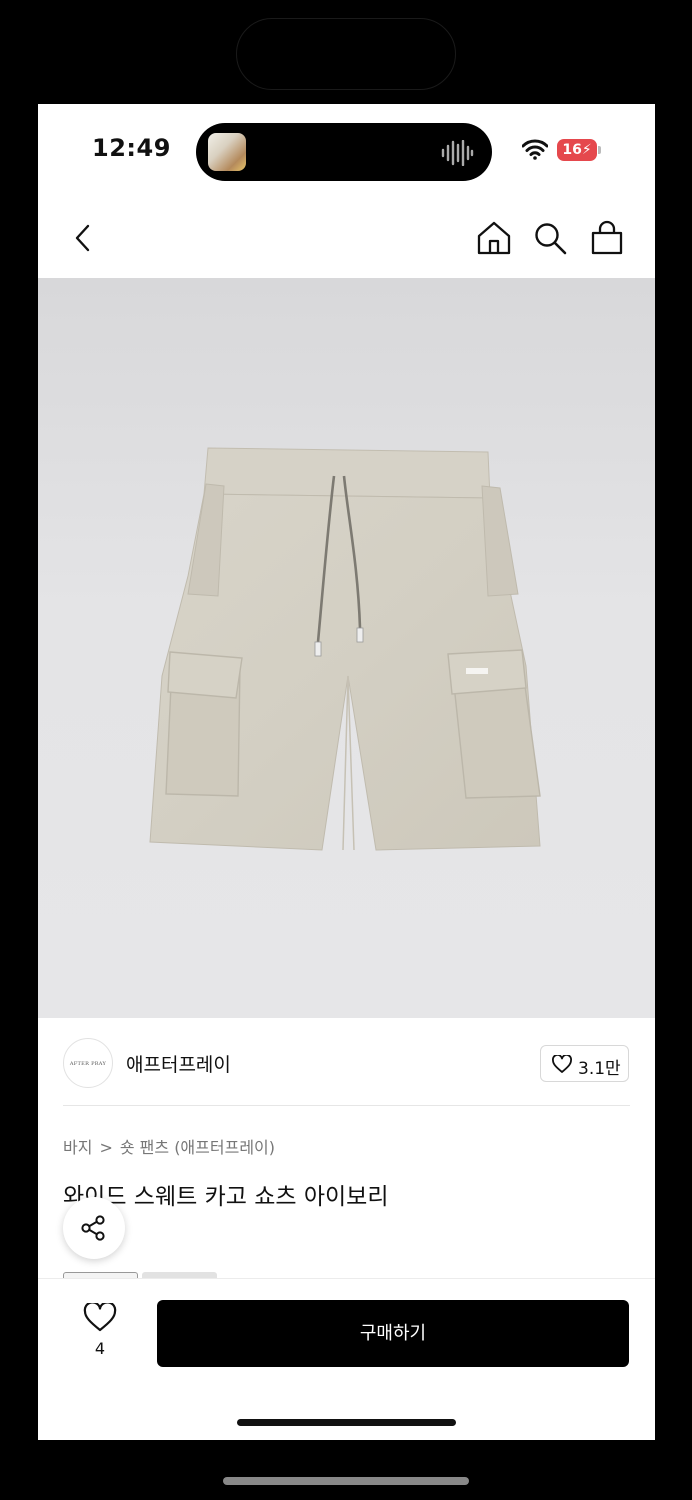 This screenshot has width=692, height=1500. What do you see at coordinates (346, 1105) in the screenshot?
I see `section-divider` at bounding box center [346, 1105].